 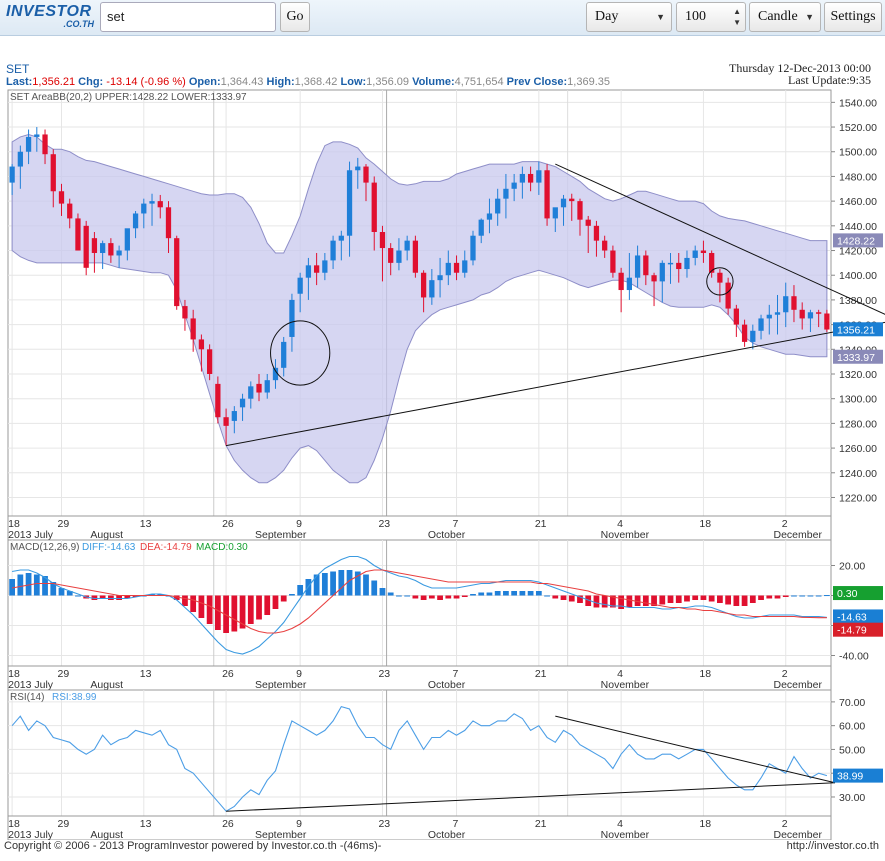 What do you see at coordinates (541, 674) in the screenshot?
I see `macd-x-tick-label: 21` at bounding box center [541, 674].